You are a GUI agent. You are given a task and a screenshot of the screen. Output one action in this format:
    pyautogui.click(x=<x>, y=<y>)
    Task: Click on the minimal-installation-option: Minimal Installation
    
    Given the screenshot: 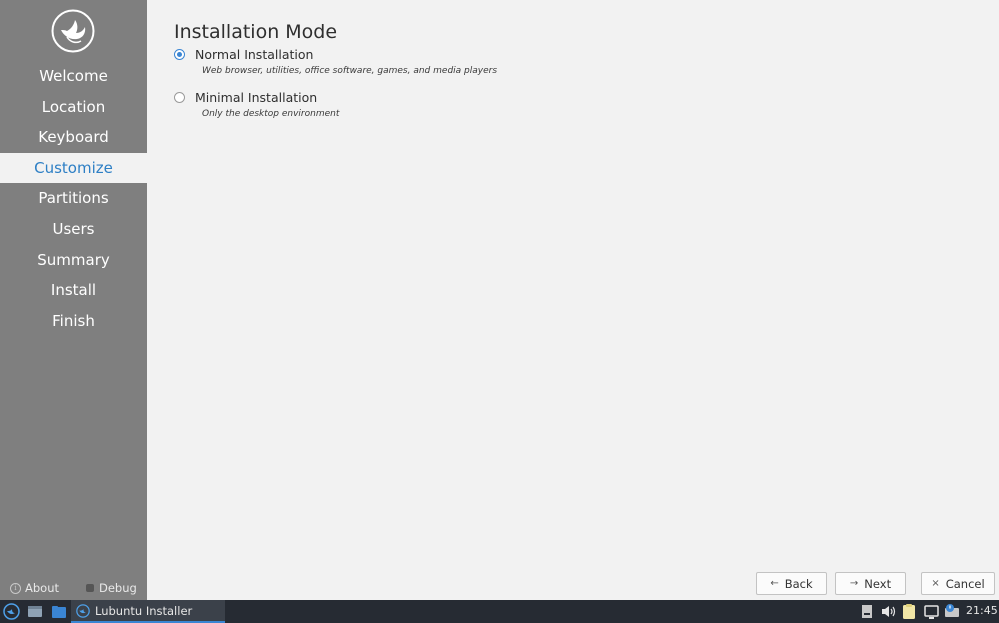 What is the action you would take?
    pyautogui.click(x=245, y=97)
    